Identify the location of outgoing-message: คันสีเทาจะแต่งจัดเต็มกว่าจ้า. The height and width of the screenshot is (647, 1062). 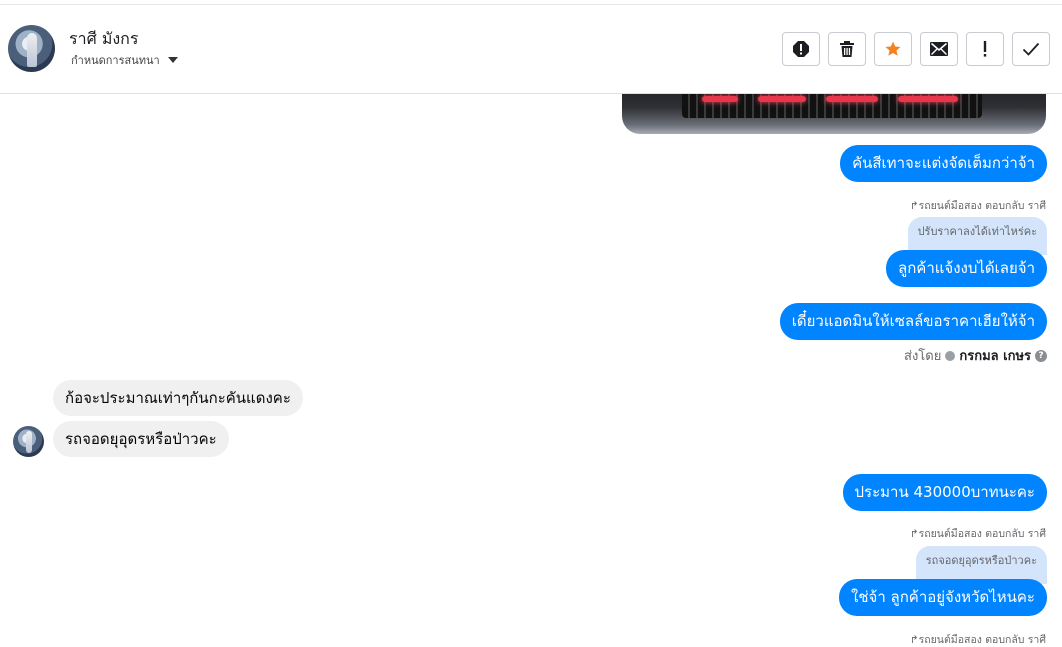
(943, 163).